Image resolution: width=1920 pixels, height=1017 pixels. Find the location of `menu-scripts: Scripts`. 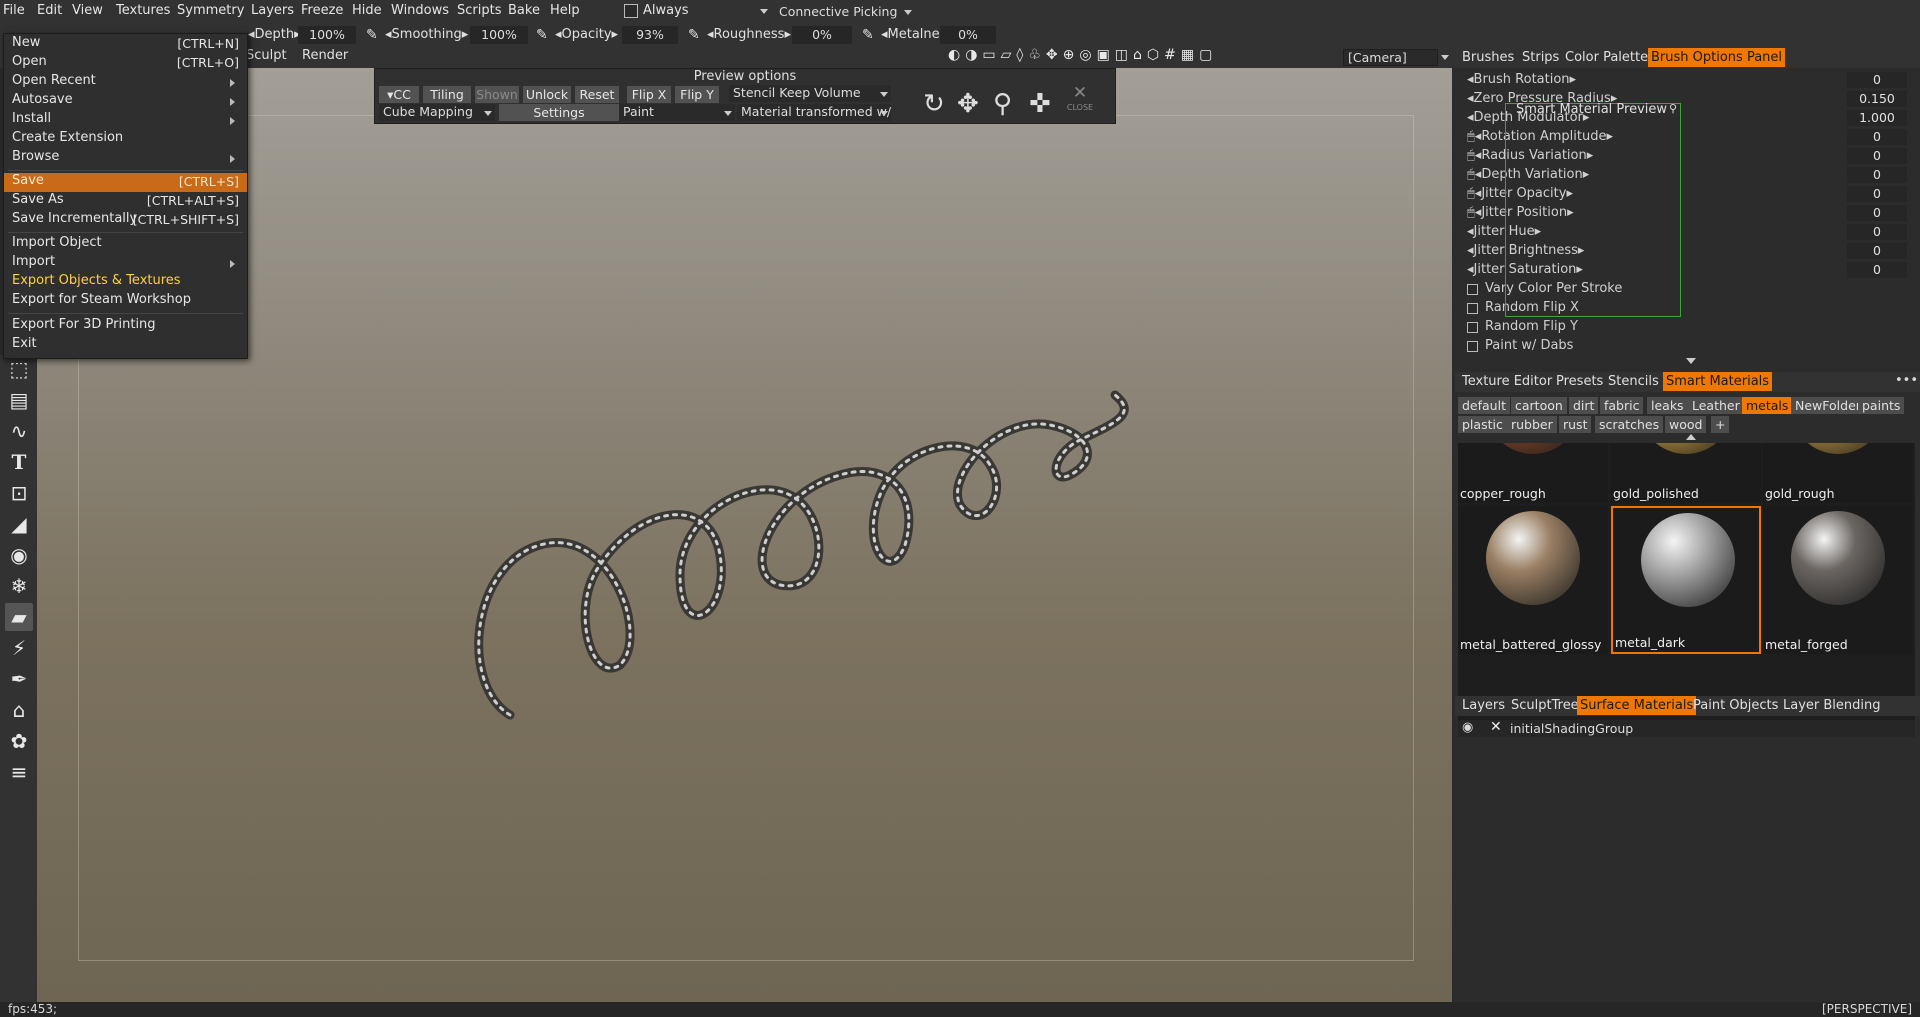

menu-scripts: Scripts is located at coordinates (479, 10).